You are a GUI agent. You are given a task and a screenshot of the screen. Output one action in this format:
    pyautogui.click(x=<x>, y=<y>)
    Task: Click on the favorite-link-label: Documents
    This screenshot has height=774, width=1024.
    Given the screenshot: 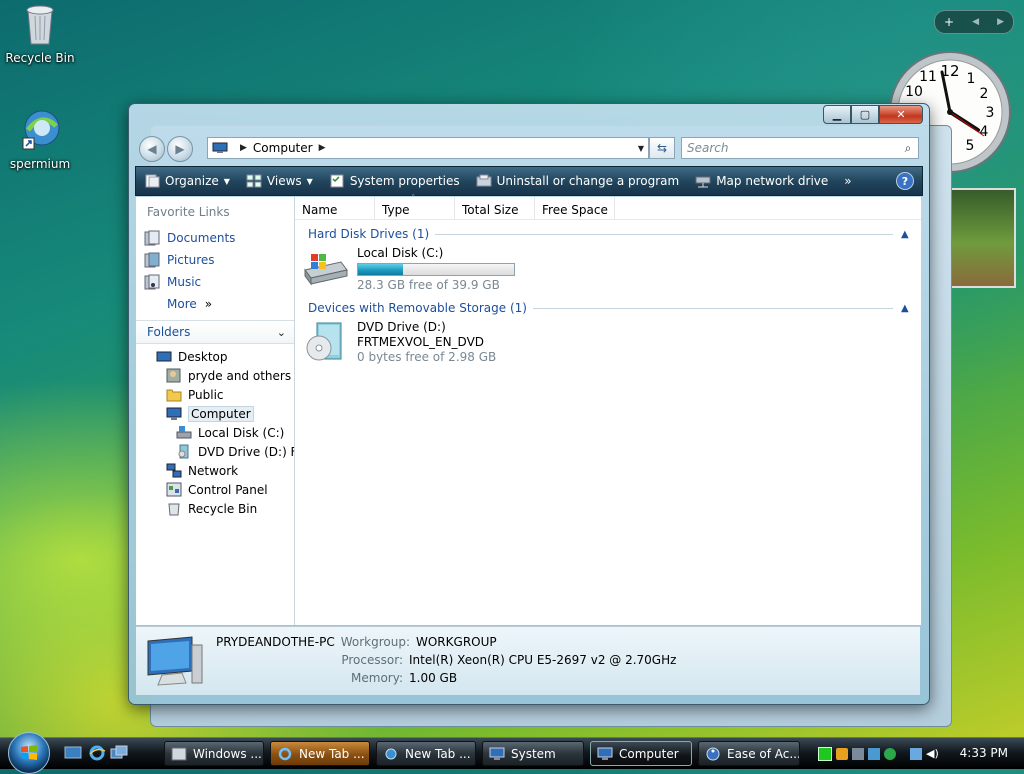 What is the action you would take?
    pyautogui.click(x=201, y=238)
    